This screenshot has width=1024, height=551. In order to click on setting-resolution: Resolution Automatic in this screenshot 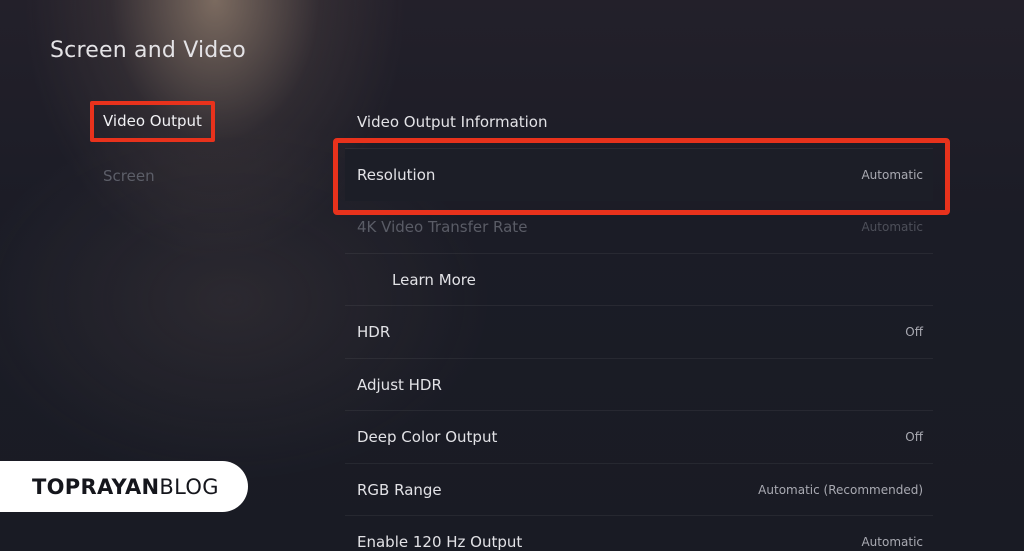, I will do `click(641, 176)`.